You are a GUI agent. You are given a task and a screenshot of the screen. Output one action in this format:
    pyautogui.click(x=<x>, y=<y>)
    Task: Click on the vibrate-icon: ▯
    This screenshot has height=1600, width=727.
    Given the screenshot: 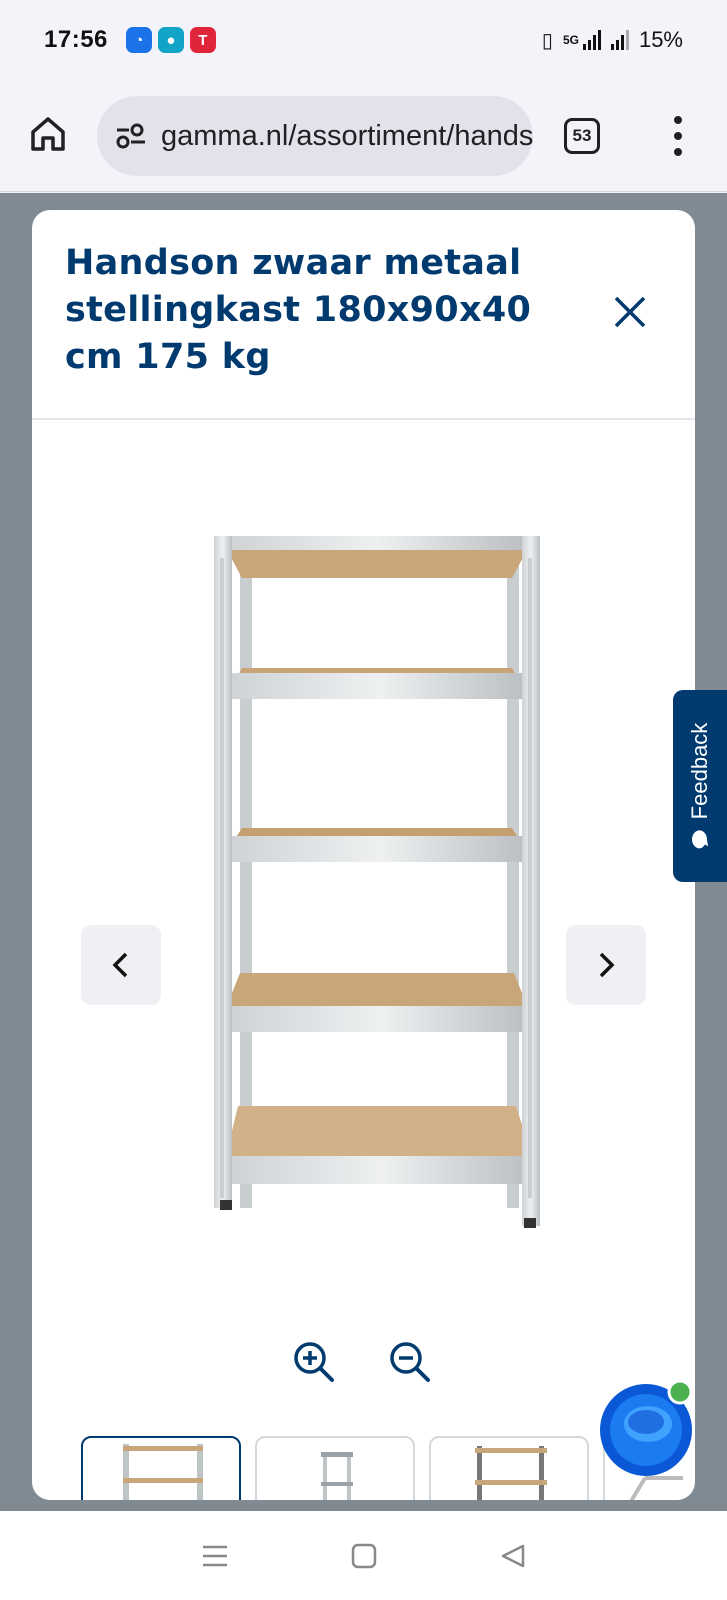 What is the action you would take?
    pyautogui.click(x=547, y=40)
    